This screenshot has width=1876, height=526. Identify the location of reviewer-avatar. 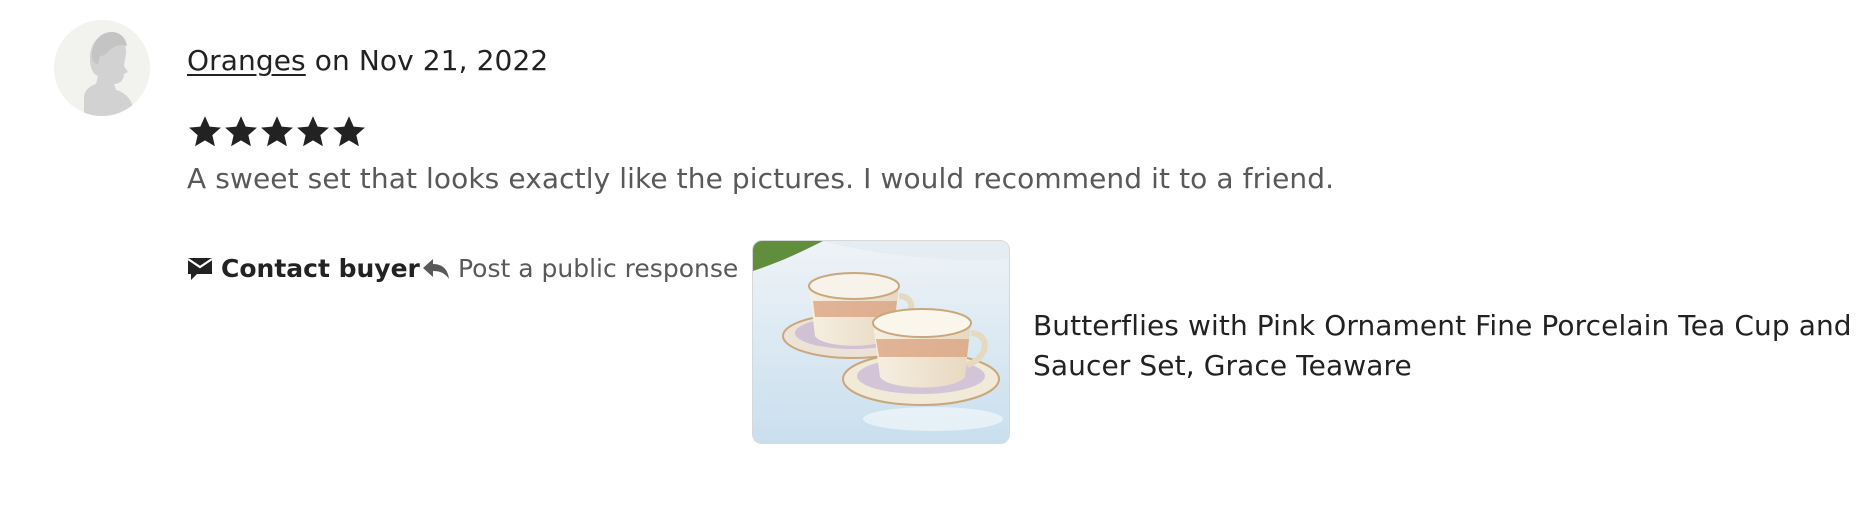
(102, 68).